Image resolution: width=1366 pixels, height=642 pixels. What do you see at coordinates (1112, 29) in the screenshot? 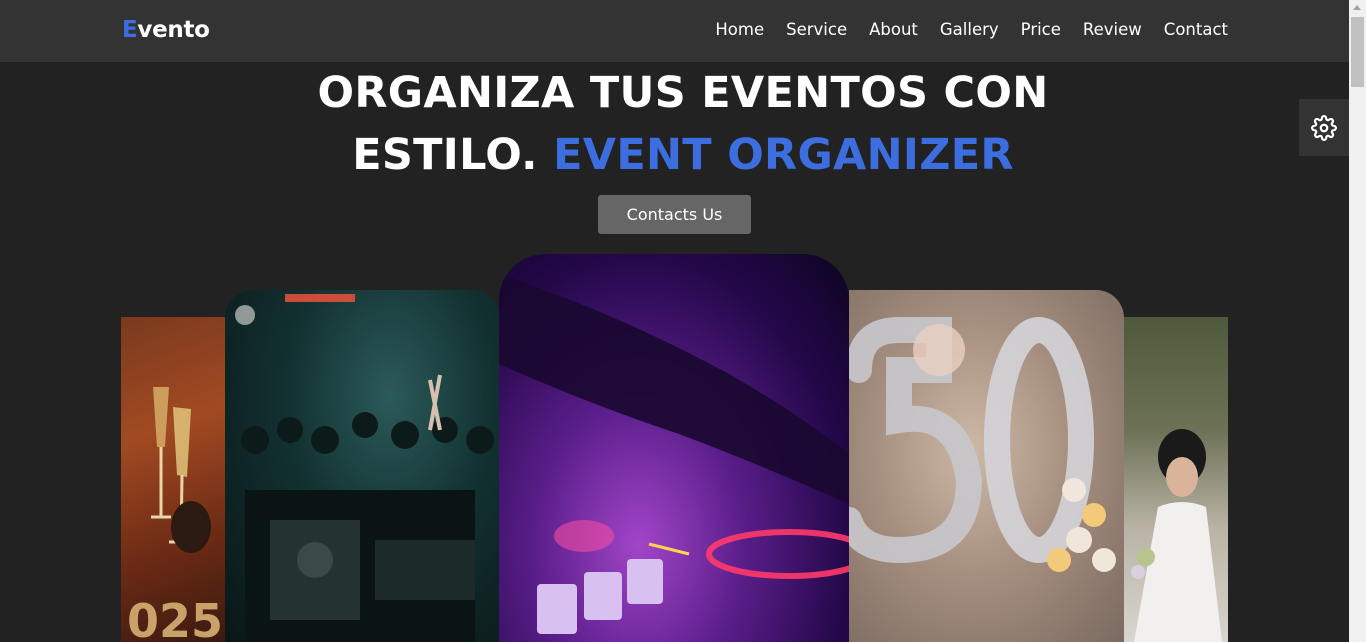
I see `nav-review: Review` at bounding box center [1112, 29].